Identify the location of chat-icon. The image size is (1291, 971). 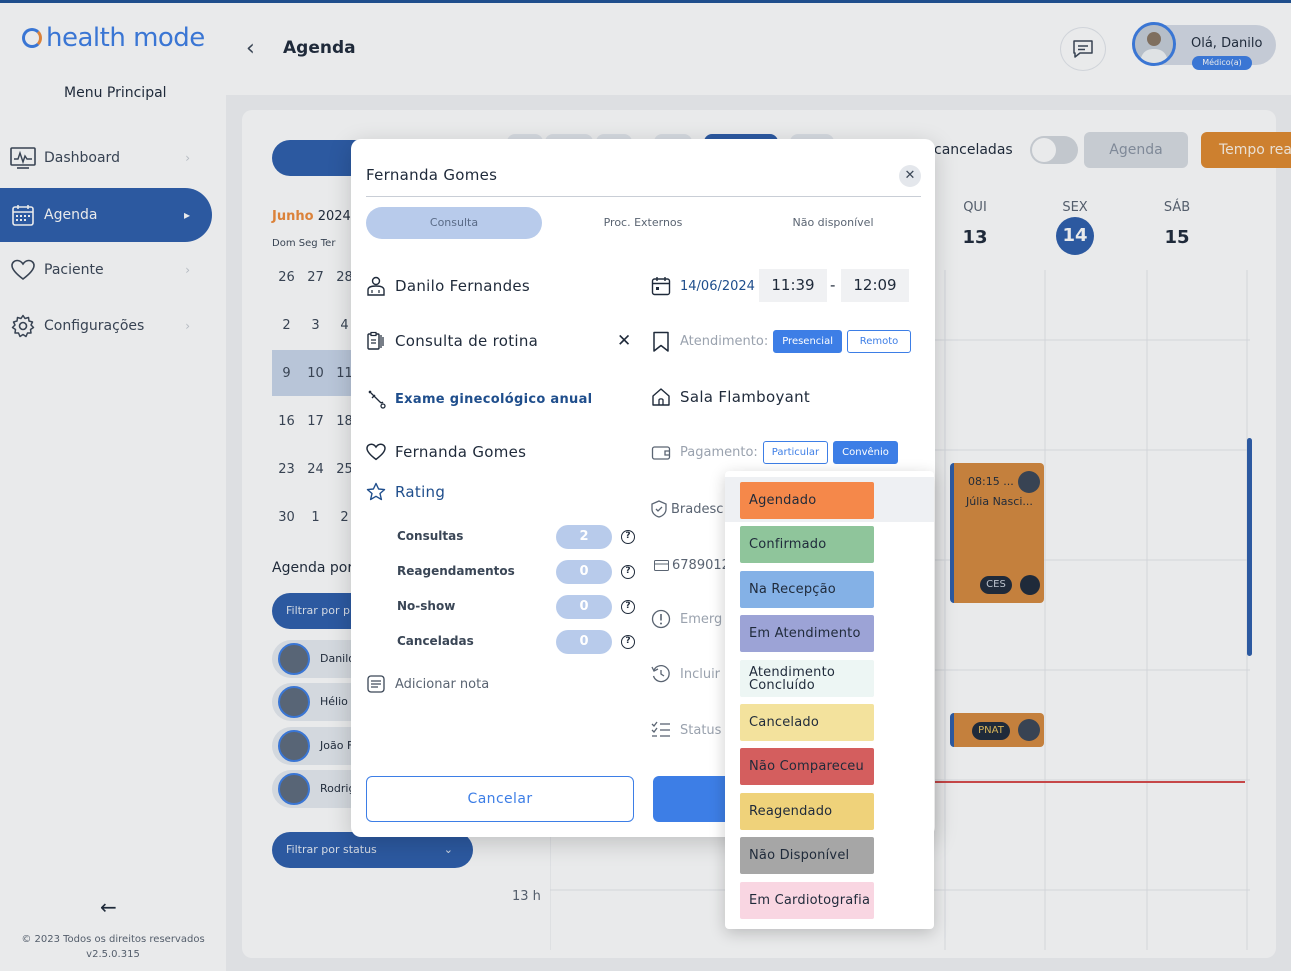
(1083, 49).